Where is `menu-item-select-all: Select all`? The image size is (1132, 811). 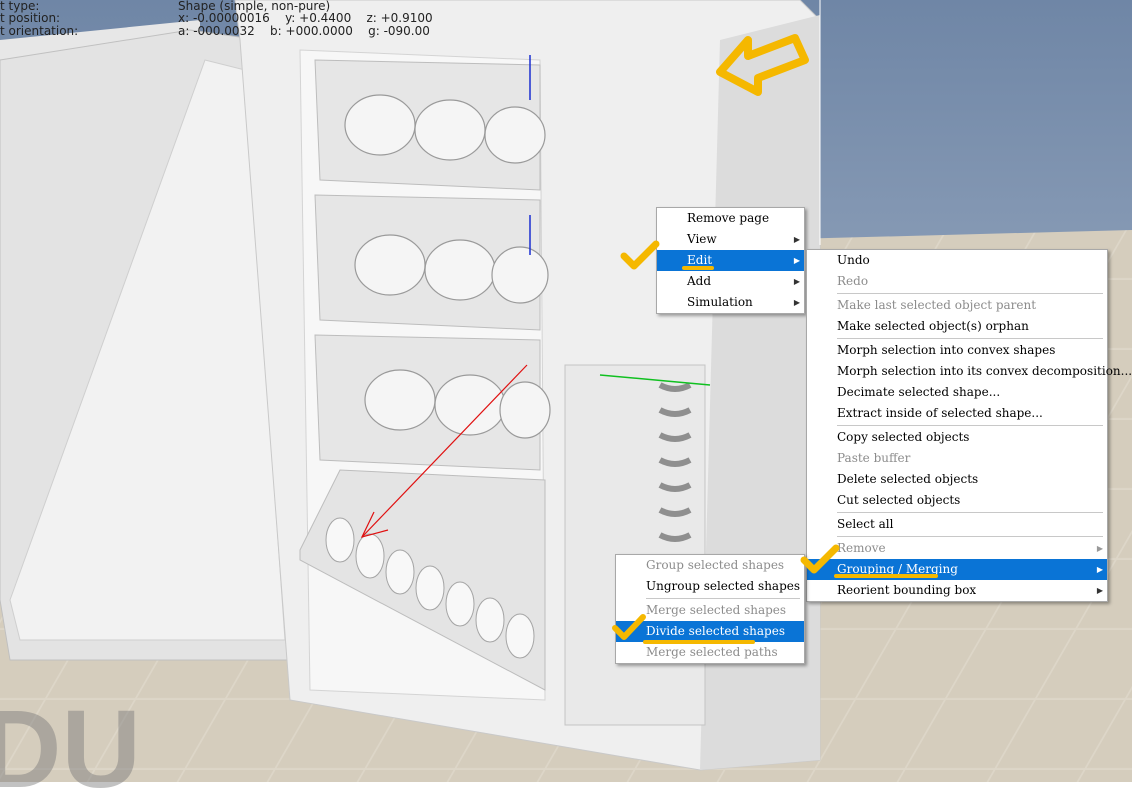 menu-item-select-all: Select all is located at coordinates (957, 524).